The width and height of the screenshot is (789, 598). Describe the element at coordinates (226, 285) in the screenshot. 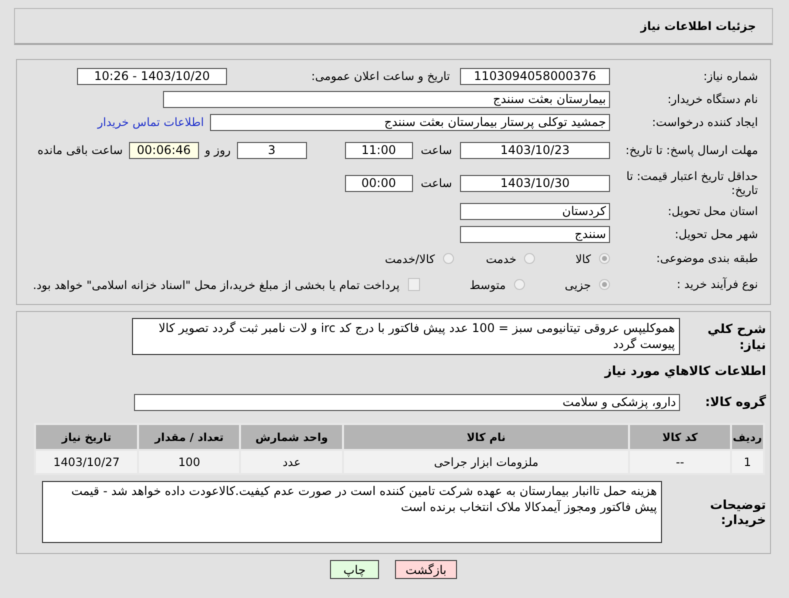

I see `checkbox-option: پرداخت تمام یا بخشی از مبلغ خرید،از محل "اسناد خزانه اسلامی" خواهد بود.` at that location.